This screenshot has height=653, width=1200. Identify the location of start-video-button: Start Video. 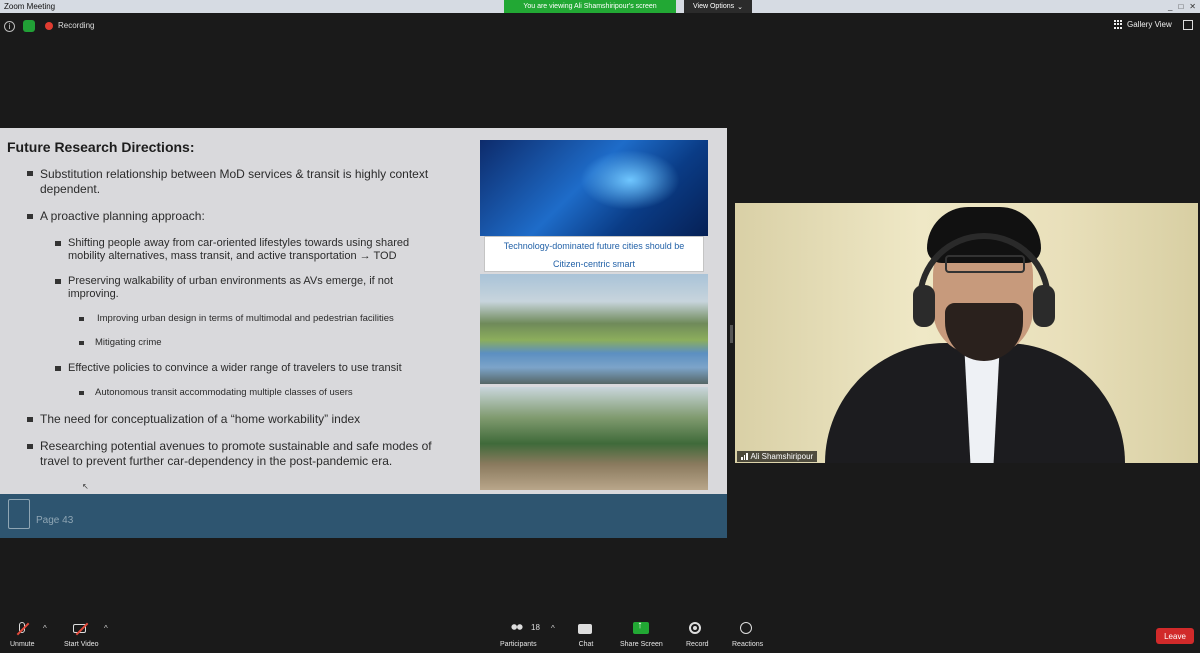
(81, 635).